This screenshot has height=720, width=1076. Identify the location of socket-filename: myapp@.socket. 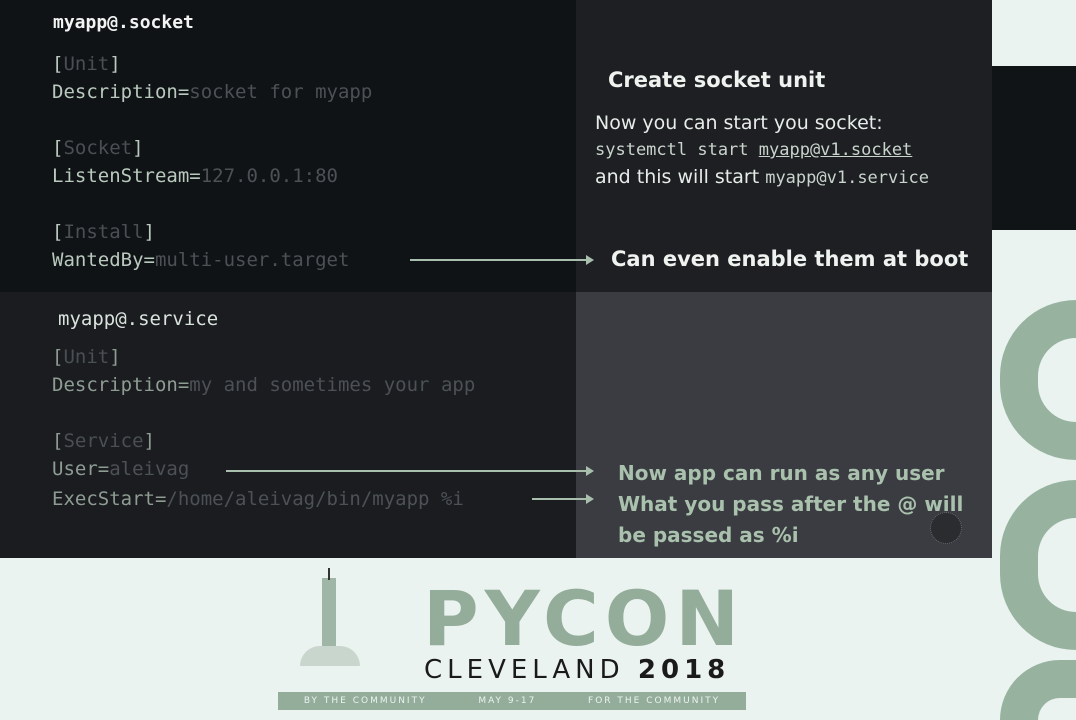
(123, 22).